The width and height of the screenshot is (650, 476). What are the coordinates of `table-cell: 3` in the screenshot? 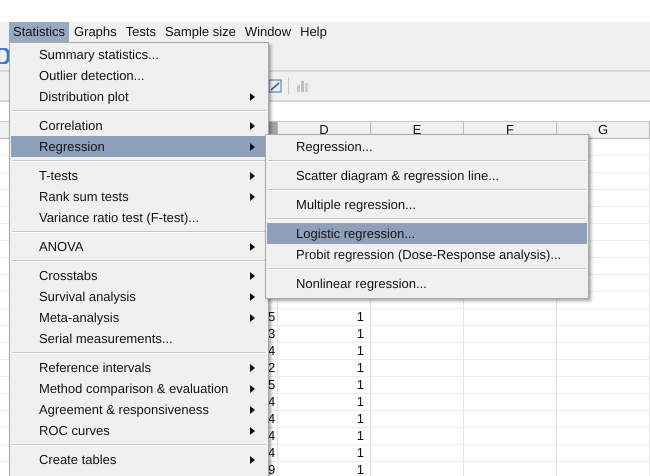 It's located at (272, 334).